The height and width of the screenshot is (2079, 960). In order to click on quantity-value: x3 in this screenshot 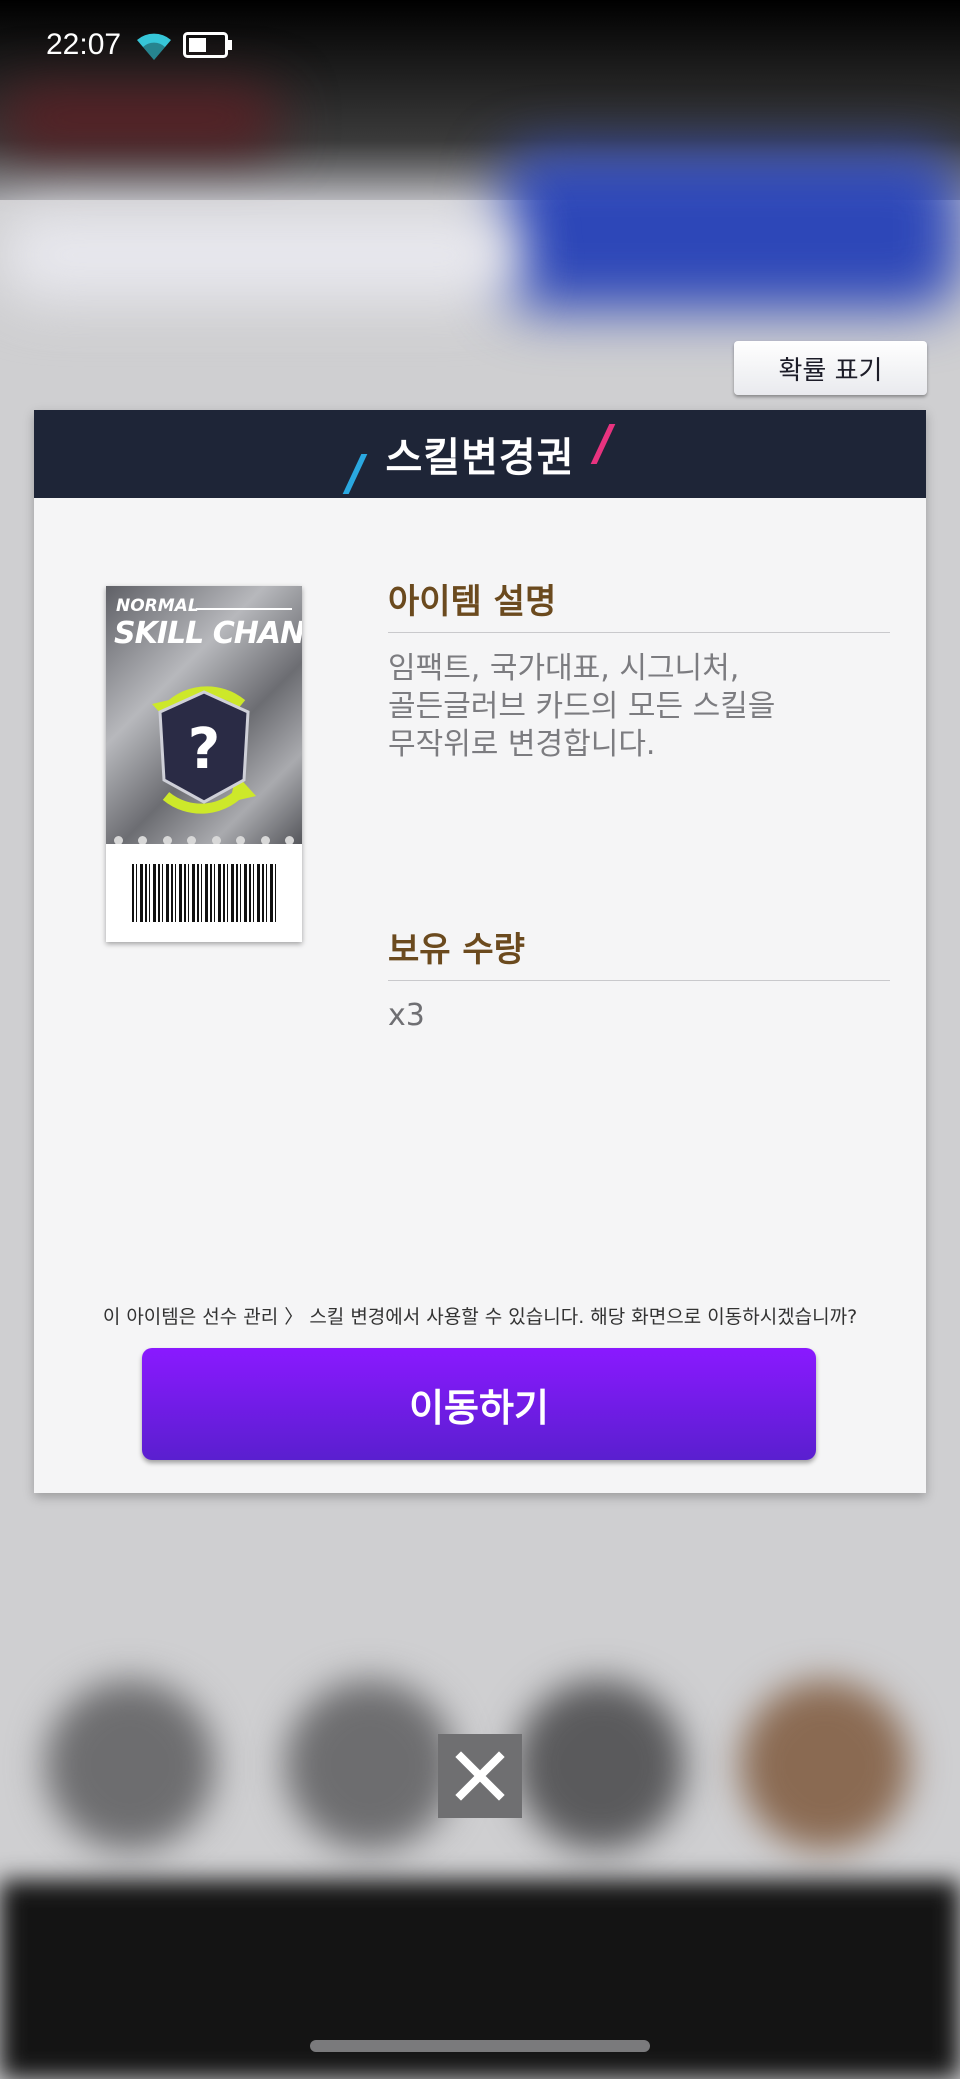, I will do `click(406, 1015)`.